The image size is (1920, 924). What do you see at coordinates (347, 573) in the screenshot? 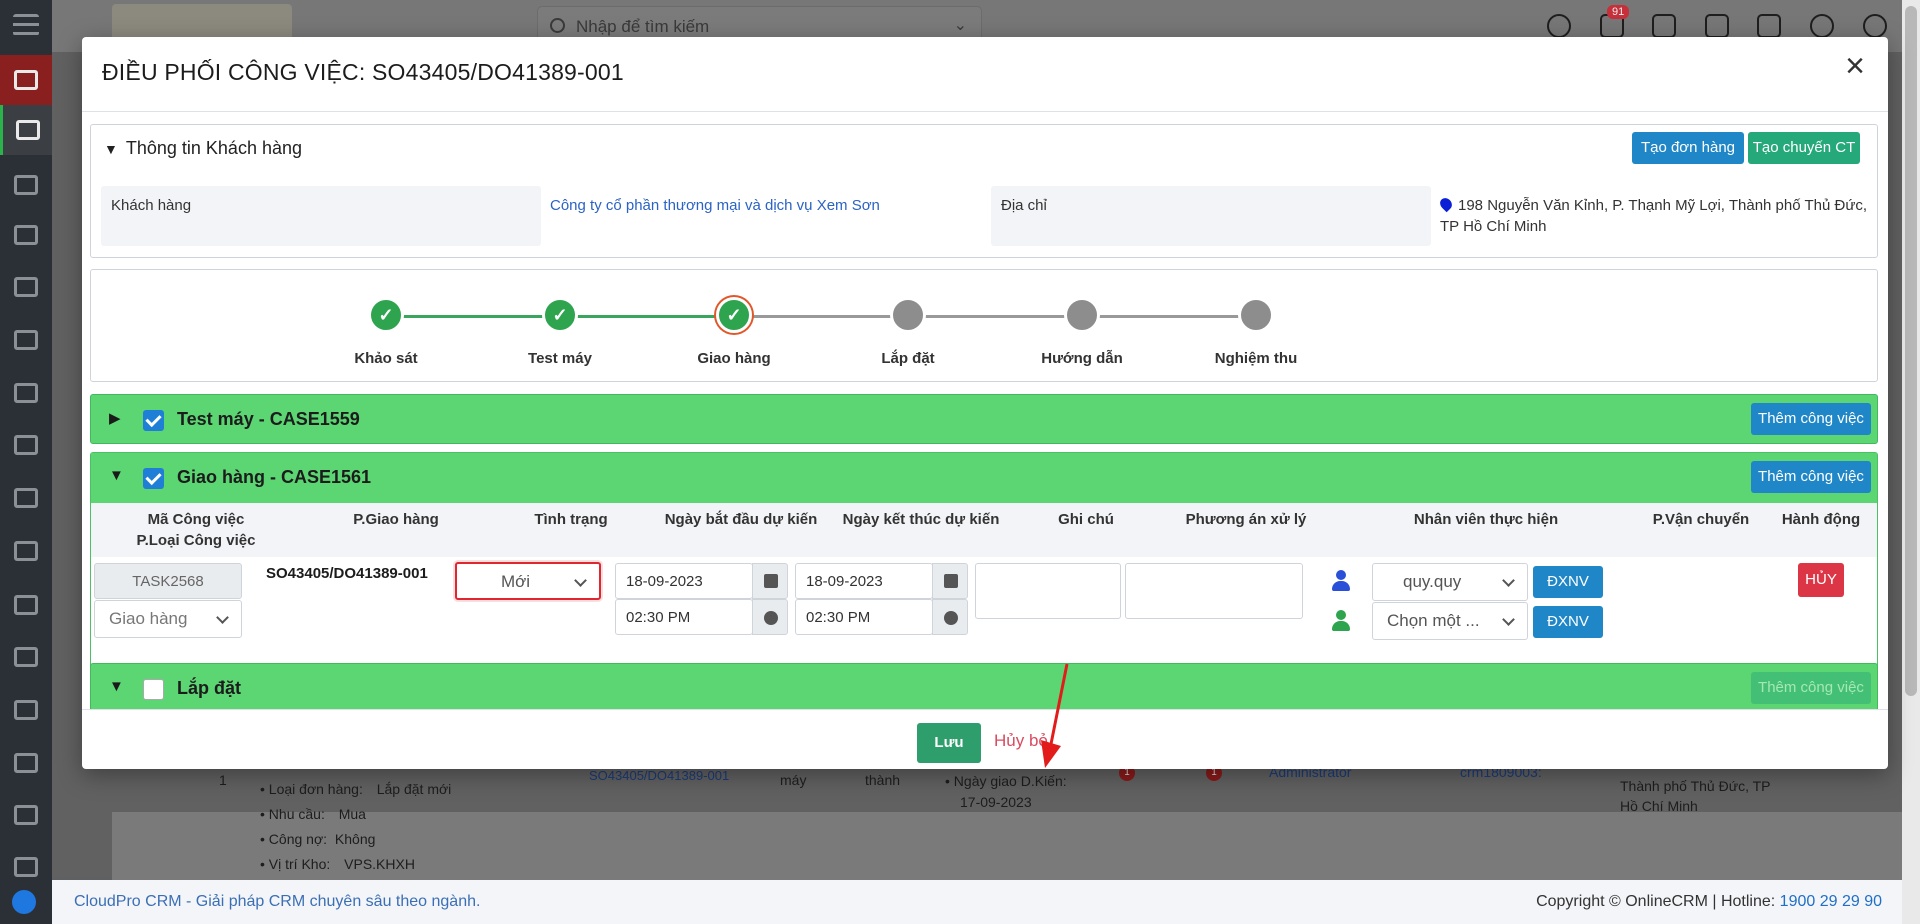
I see `p-giao-hang-value: SO43405/DO41389-001` at bounding box center [347, 573].